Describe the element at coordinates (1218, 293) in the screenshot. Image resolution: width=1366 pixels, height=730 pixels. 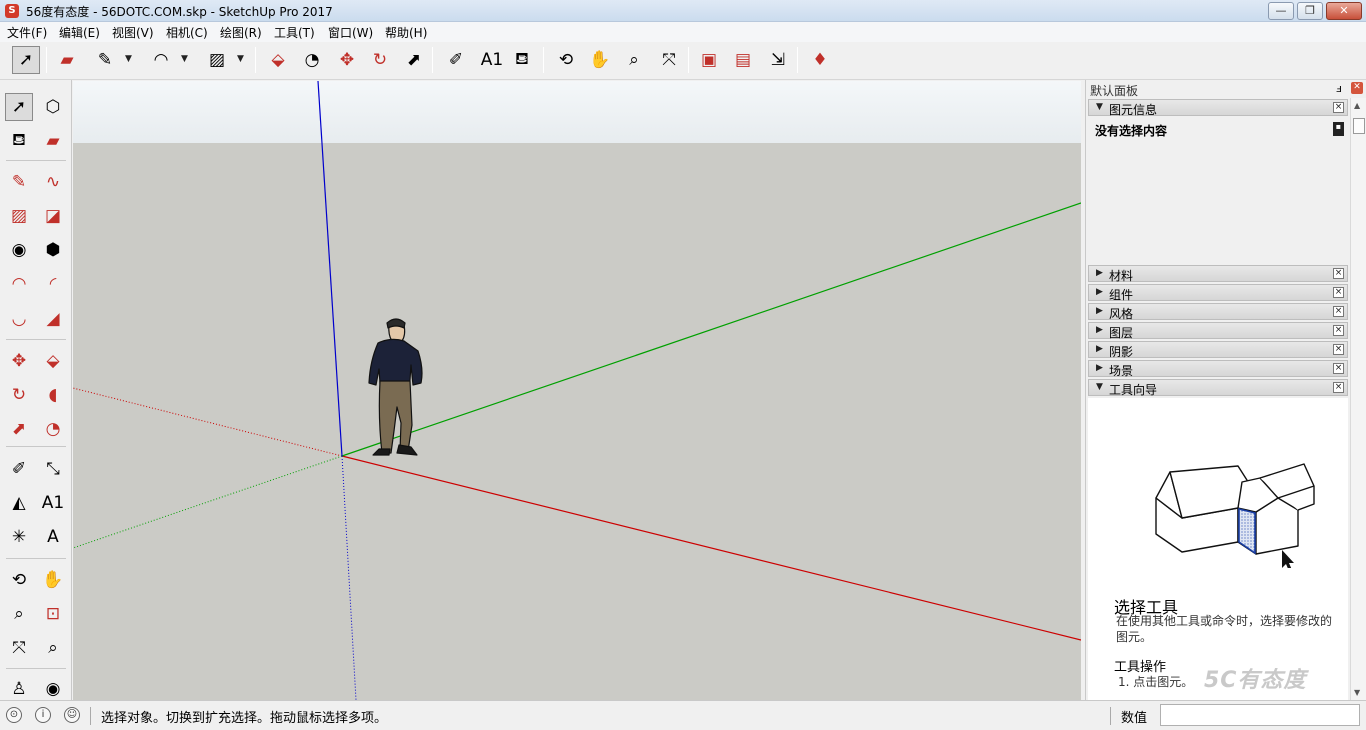
I see `panel-header: ▶ 组件 ×` at that location.